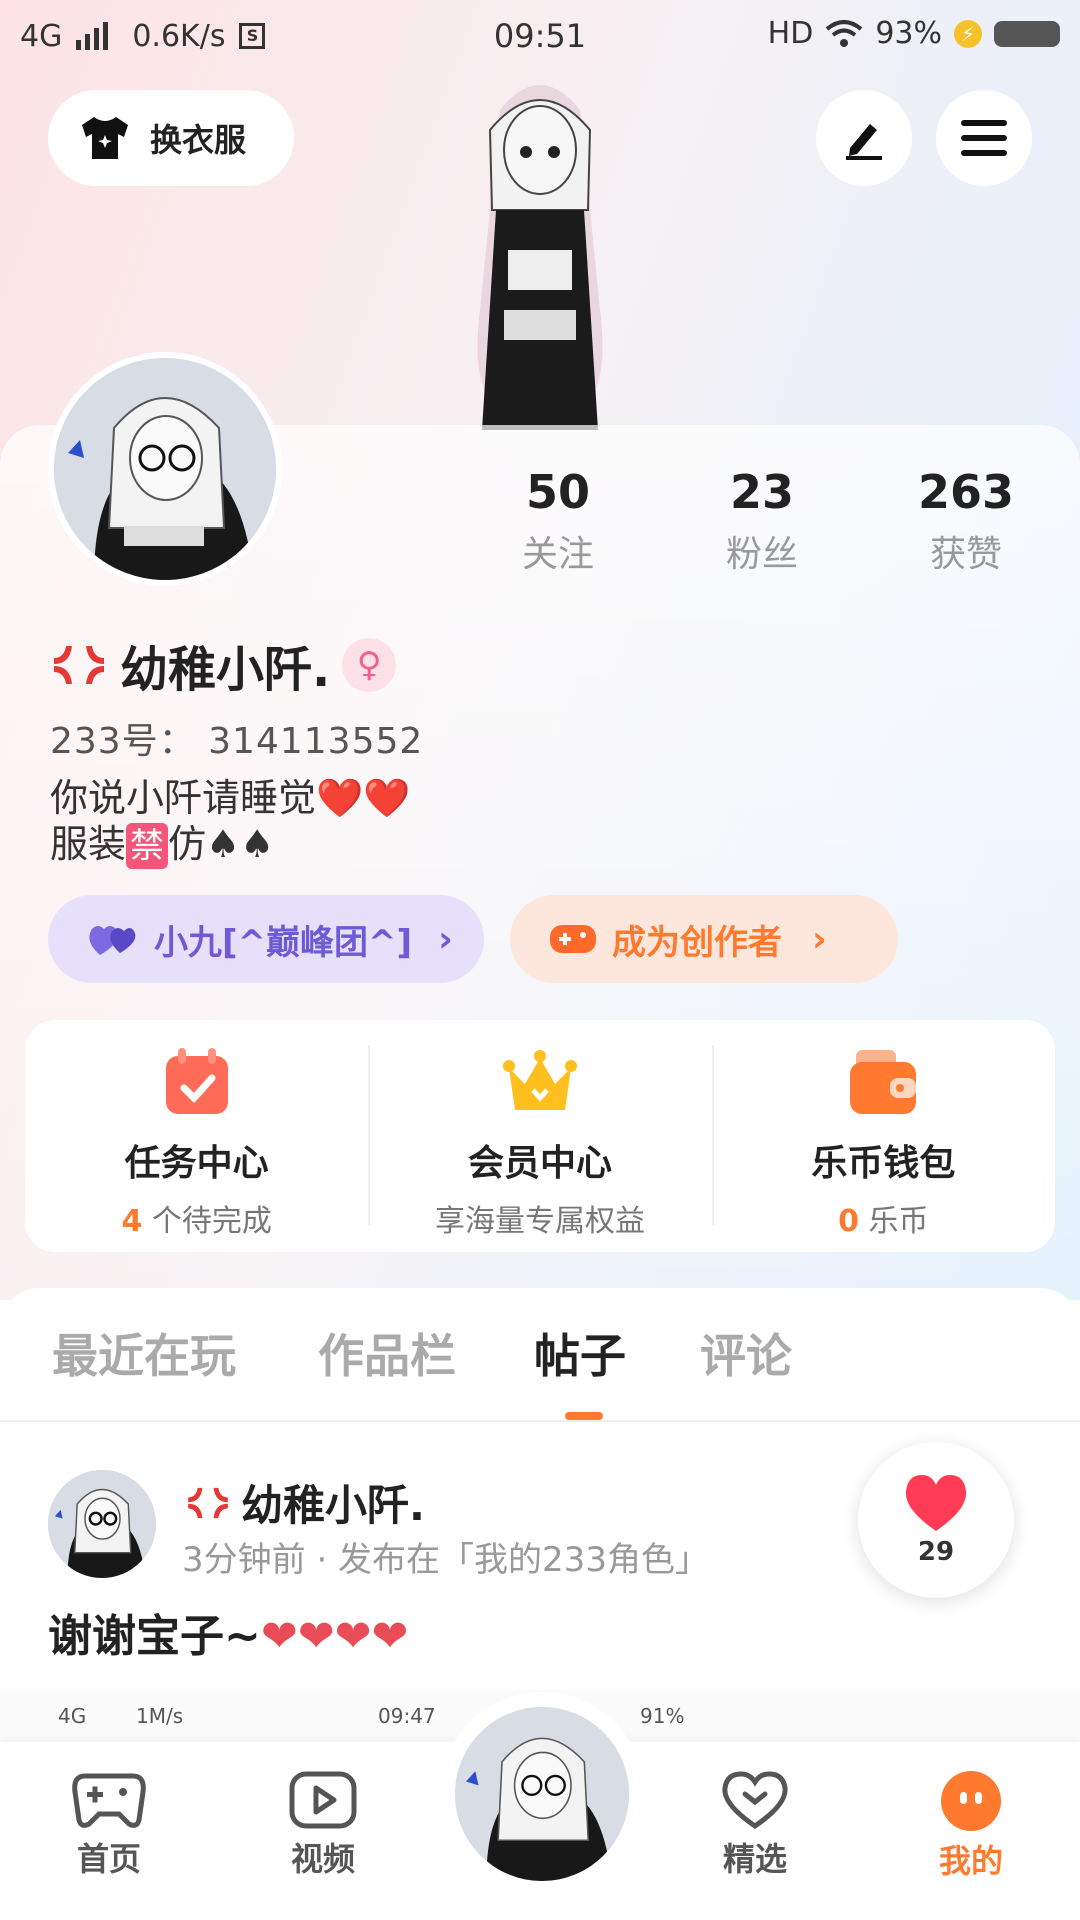  I want to click on wallet-title: 乐币钱包, so click(883, 1163).